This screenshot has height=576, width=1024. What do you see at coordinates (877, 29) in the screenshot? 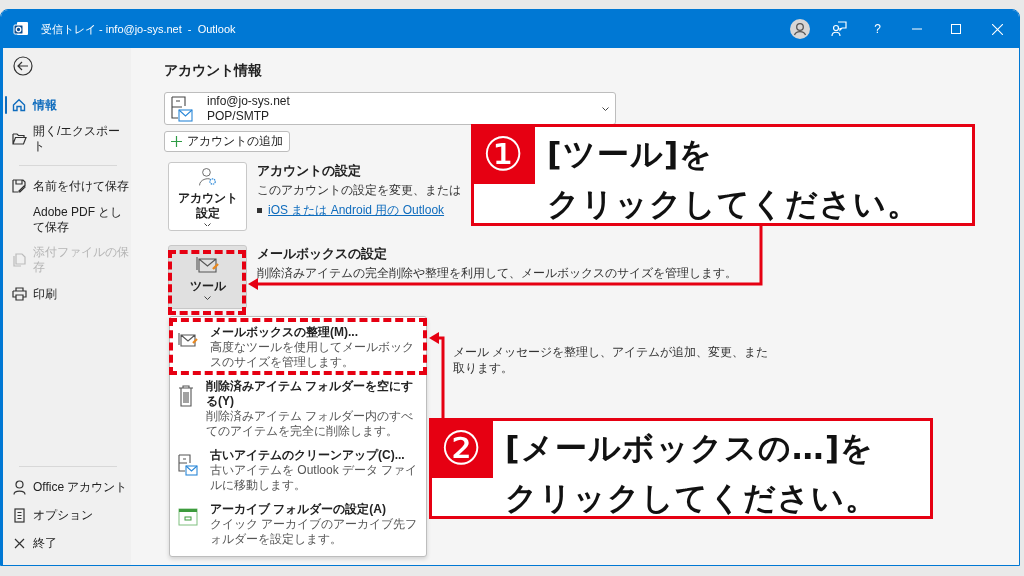
I see `help-button: ?` at bounding box center [877, 29].